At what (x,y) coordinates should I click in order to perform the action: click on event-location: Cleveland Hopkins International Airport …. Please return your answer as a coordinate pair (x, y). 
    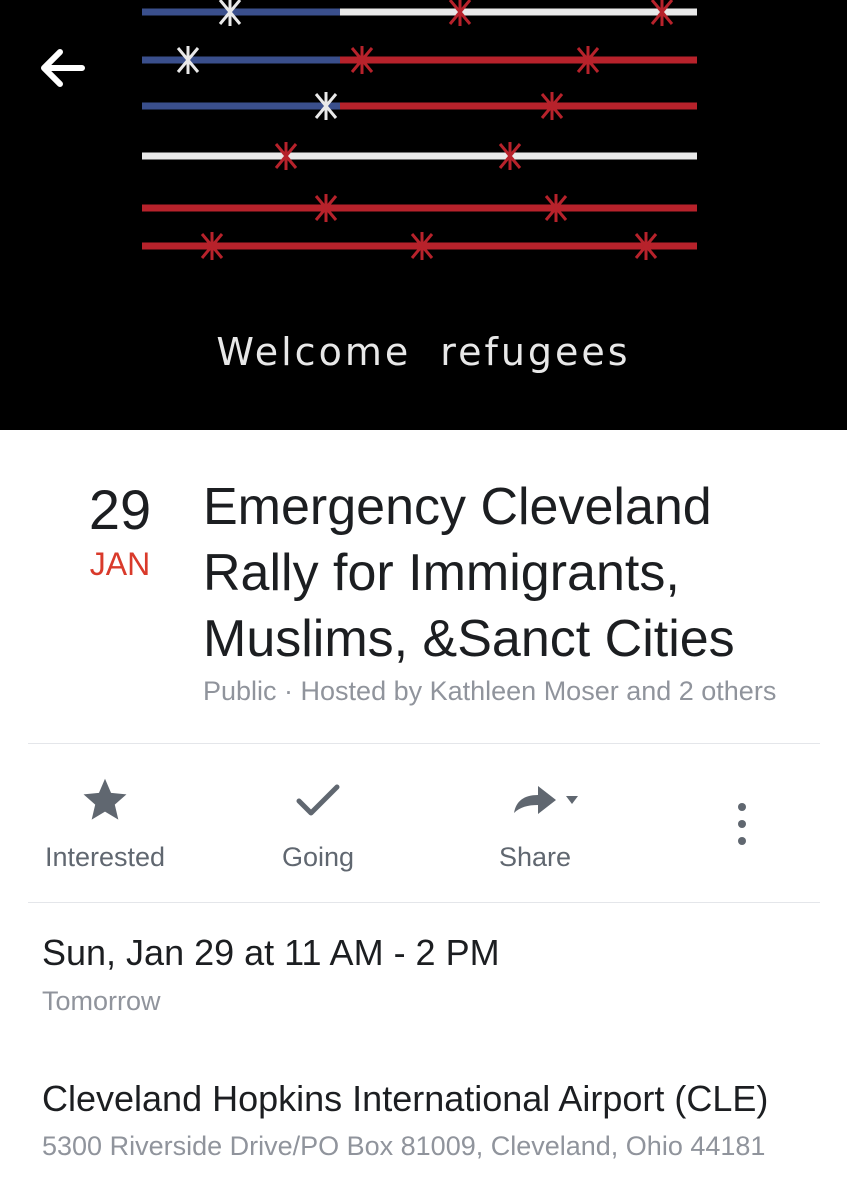
    Looking at the image, I should click on (405, 1099).